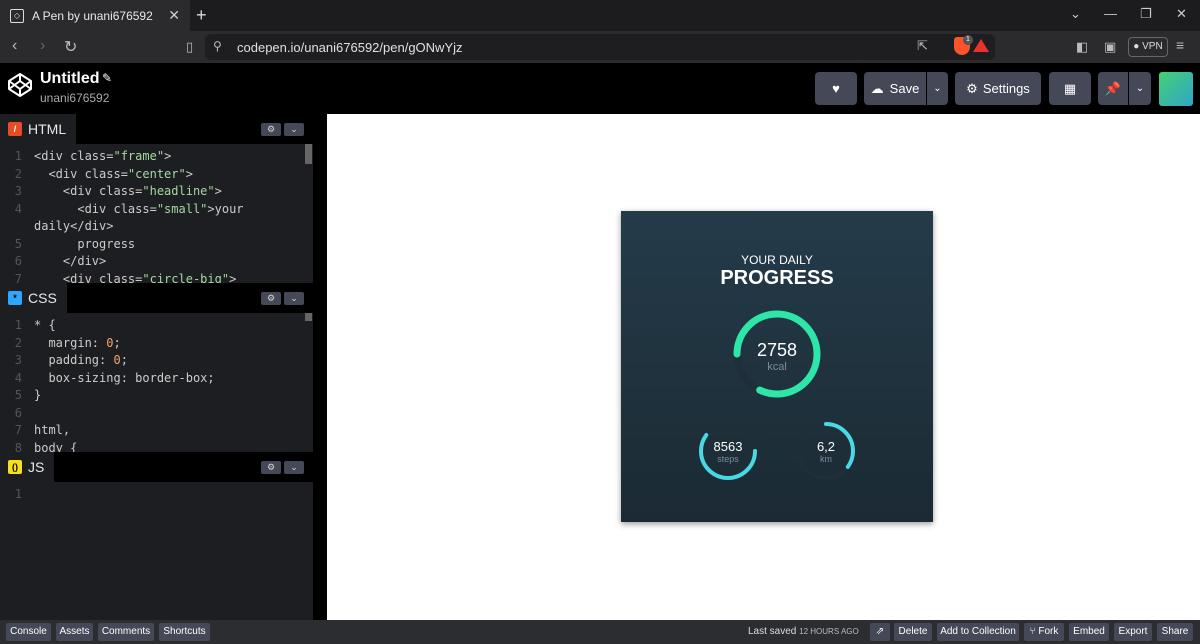  Describe the element at coordinates (156, 446) in the screenshot. I see `code-line: 8 body {` at that location.